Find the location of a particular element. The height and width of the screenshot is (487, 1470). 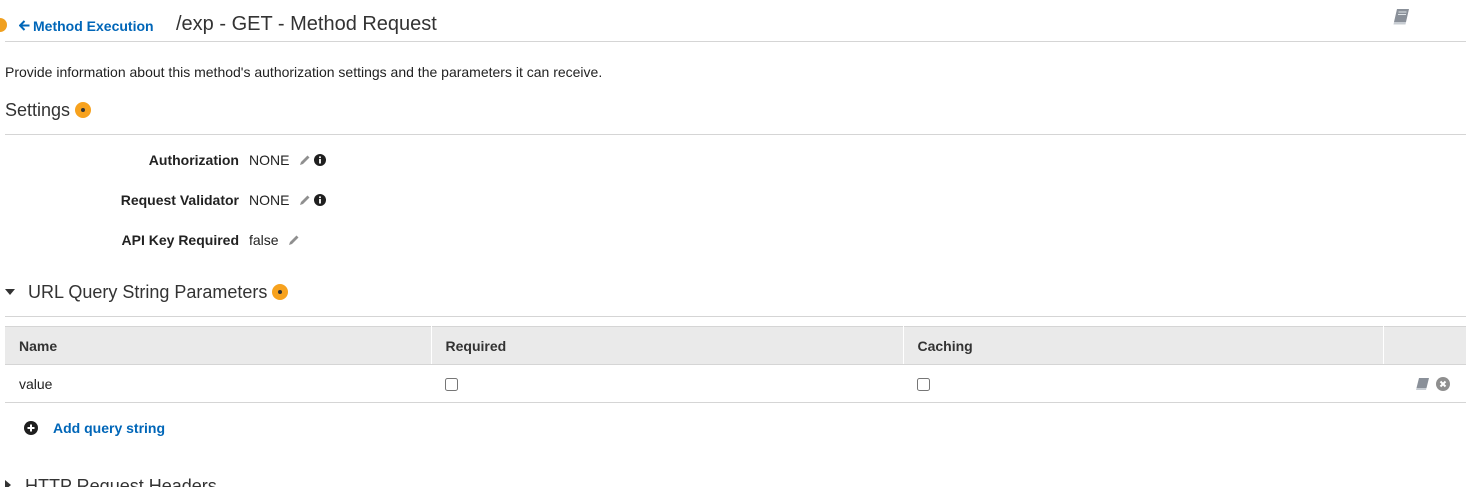

status-dot is located at coordinates (3, 25).